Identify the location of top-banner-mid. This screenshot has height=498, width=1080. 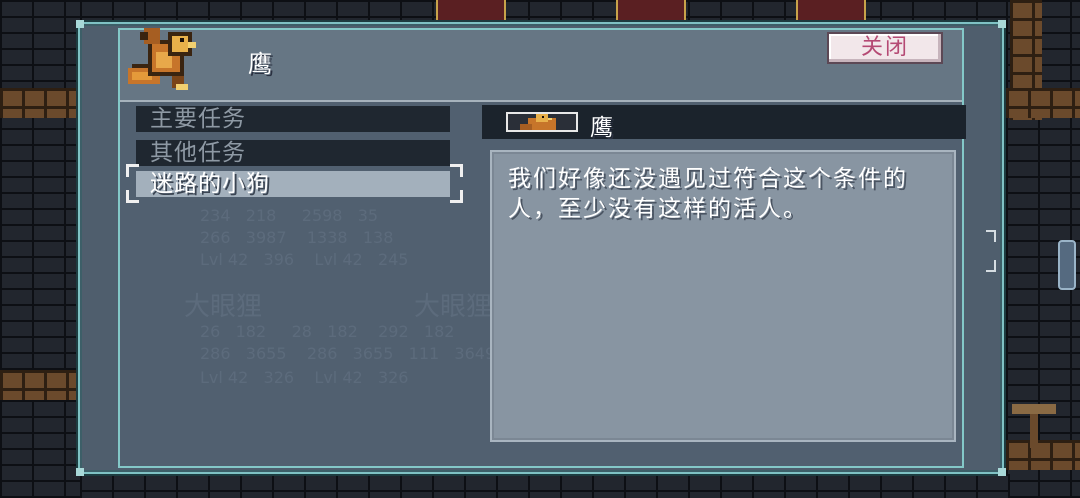
(651, 12).